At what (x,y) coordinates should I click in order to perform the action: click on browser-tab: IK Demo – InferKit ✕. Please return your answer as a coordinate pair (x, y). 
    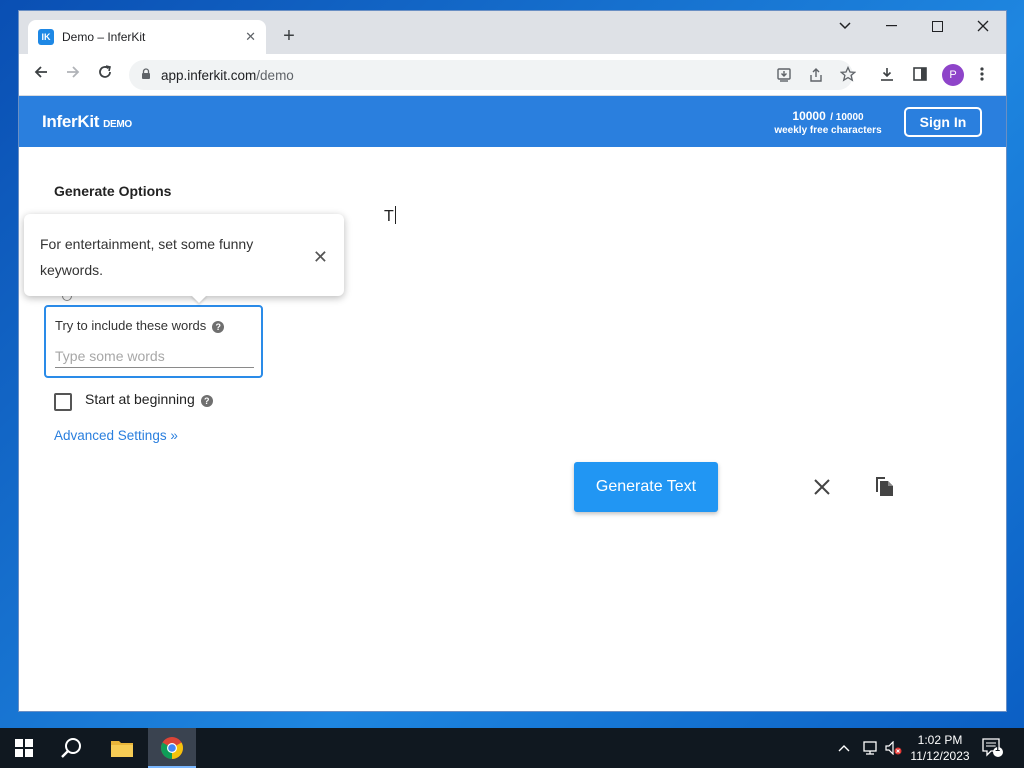
    Looking at the image, I should click on (147, 37).